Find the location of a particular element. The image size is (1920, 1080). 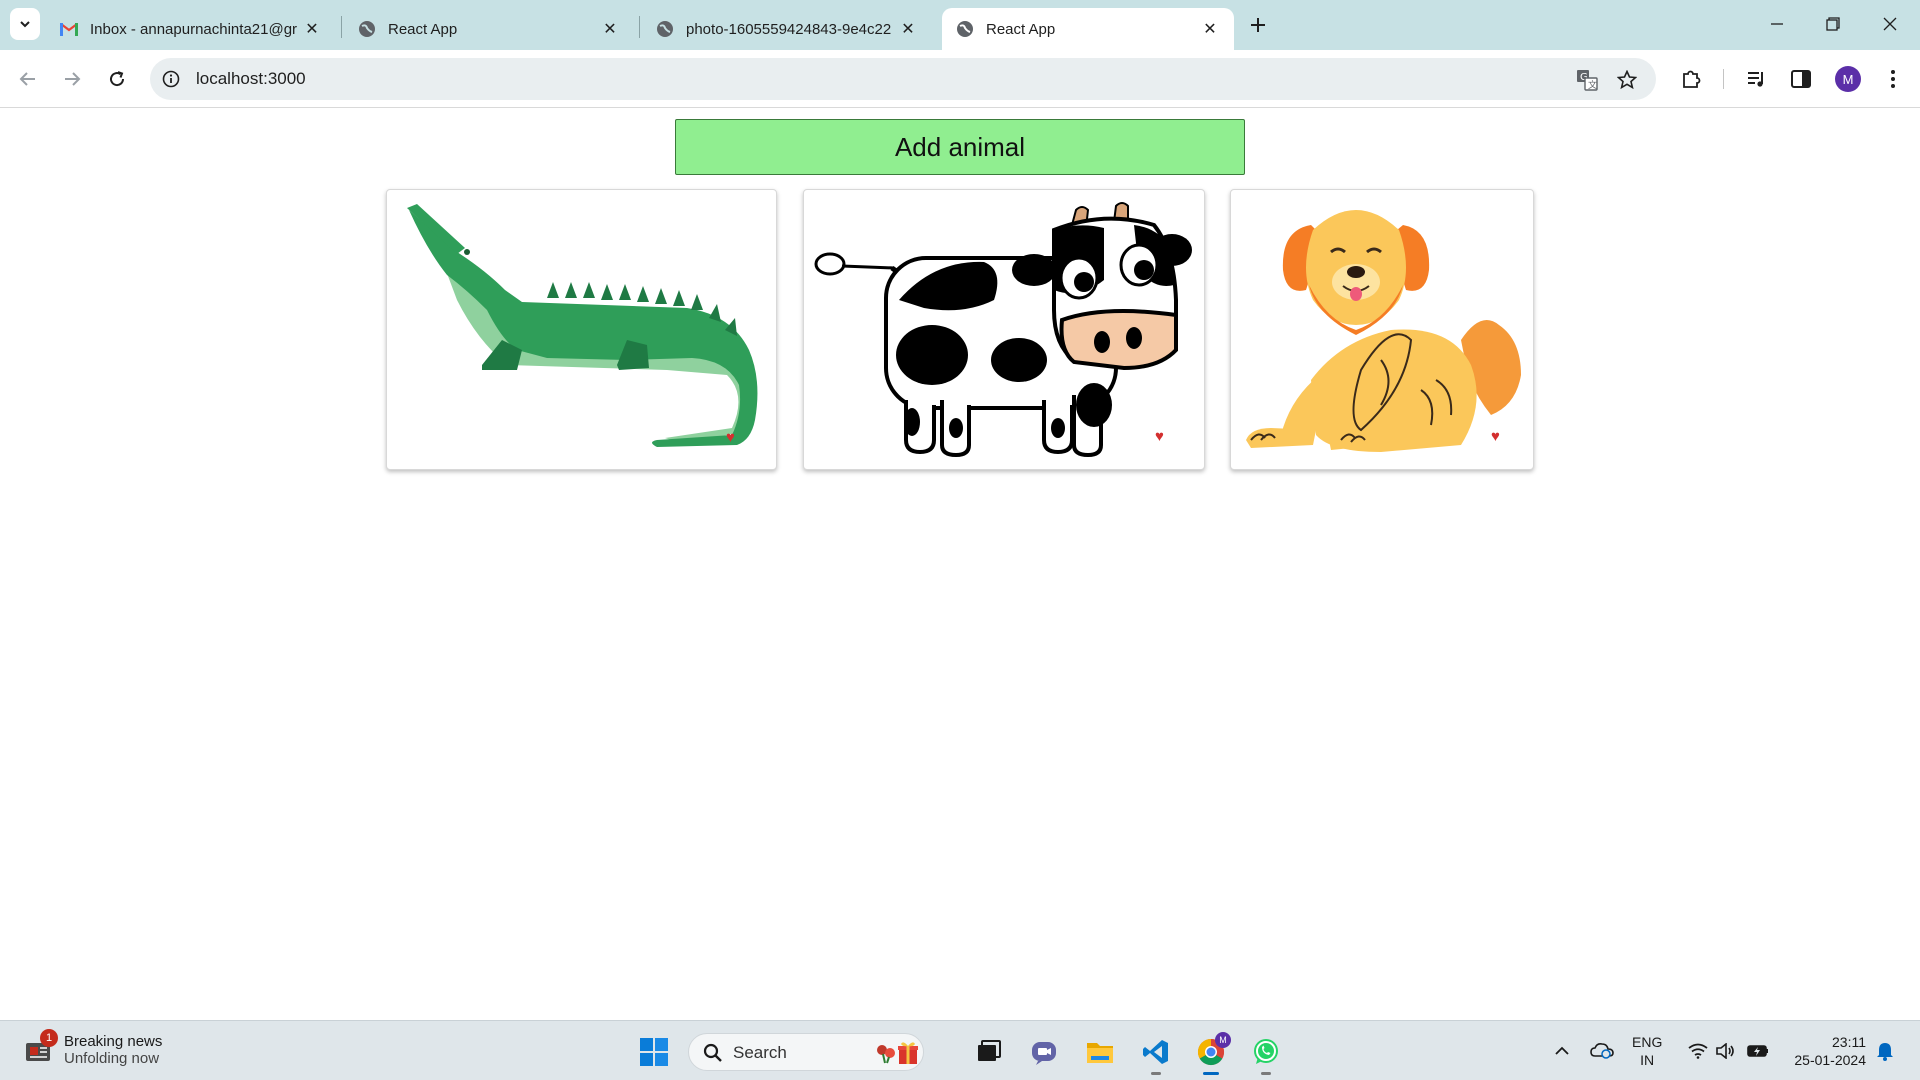

side-panel-icon is located at coordinates (1801, 79).